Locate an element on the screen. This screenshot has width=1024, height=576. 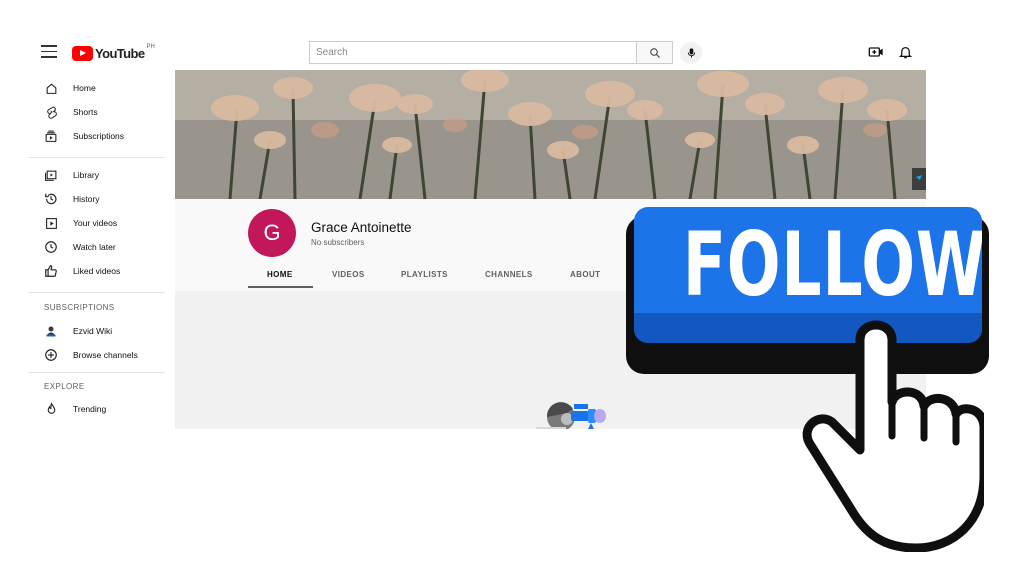
channel-avatar: G is located at coordinates (272, 233).